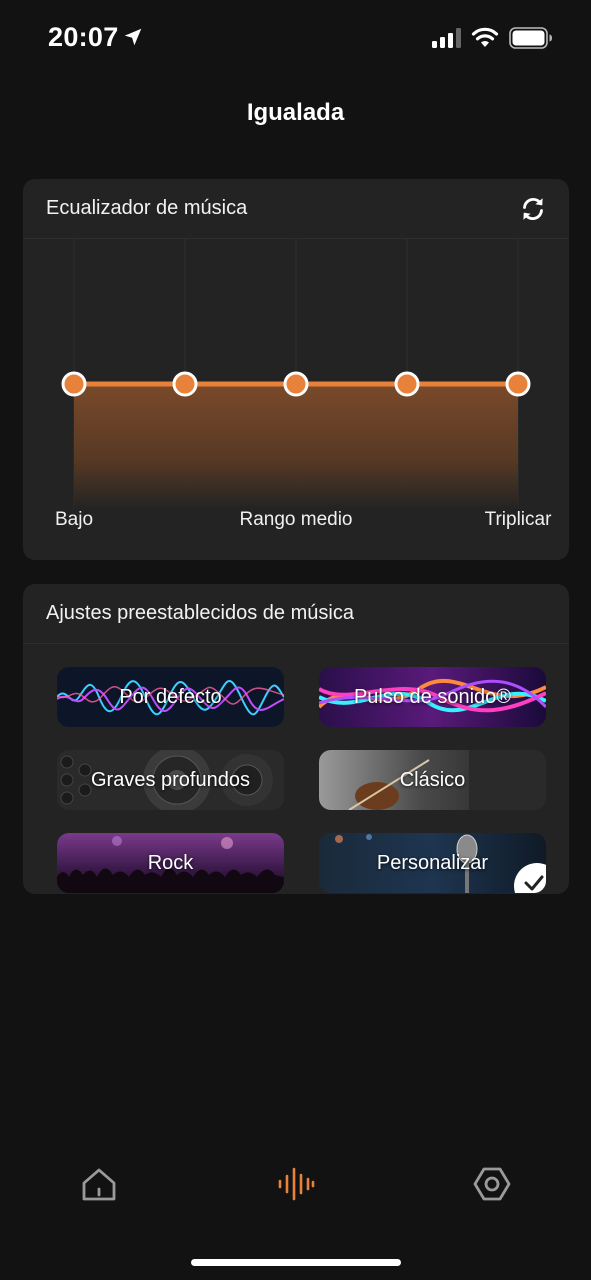 This screenshot has height=1280, width=591. I want to click on preset-rock-label: Rock, so click(170, 862).